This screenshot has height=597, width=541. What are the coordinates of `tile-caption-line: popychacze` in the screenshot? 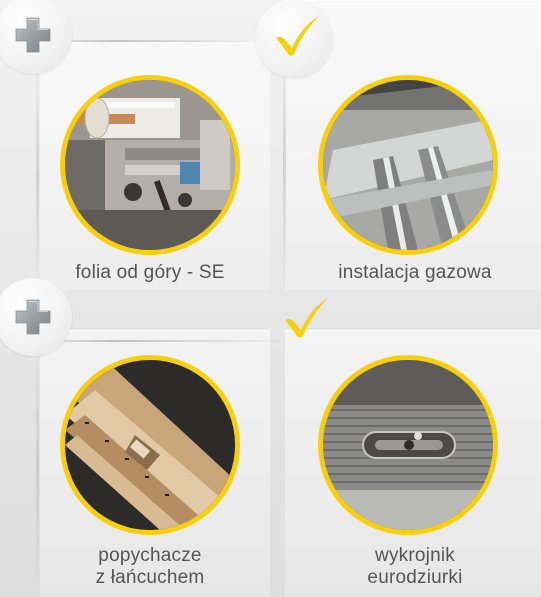 It's located at (150, 555).